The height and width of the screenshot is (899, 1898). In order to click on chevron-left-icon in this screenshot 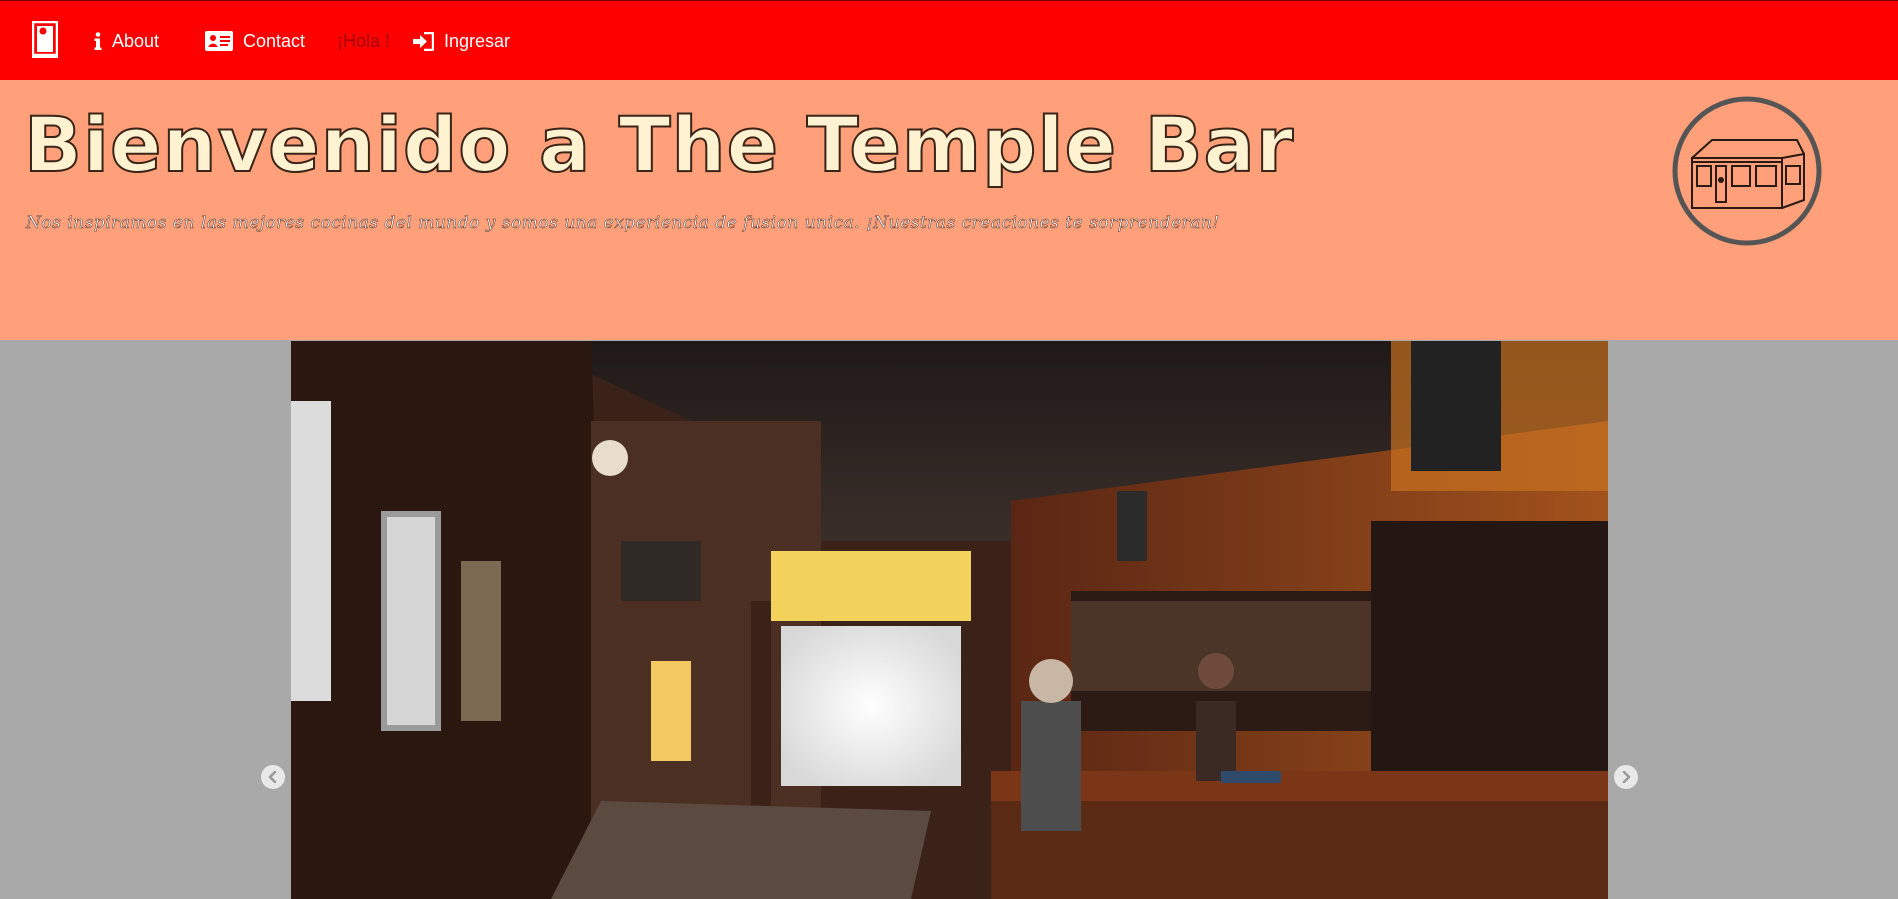, I will do `click(272, 777)`.